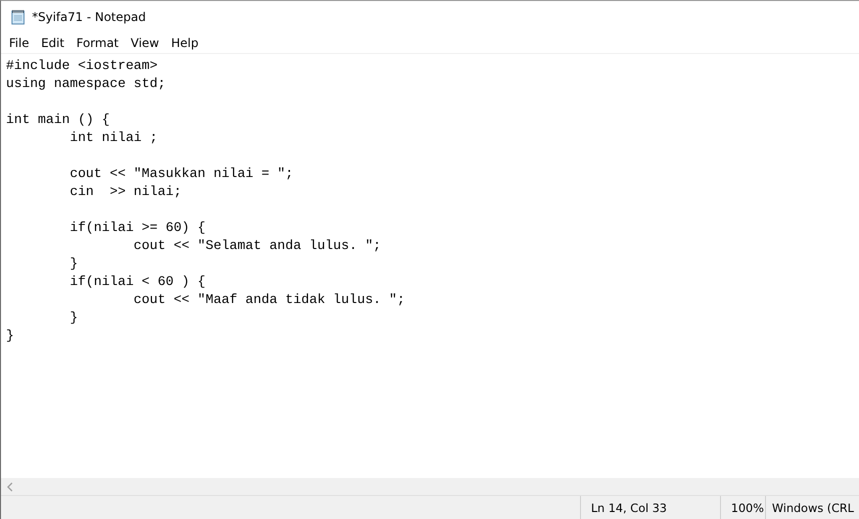 The image size is (859, 519). I want to click on notepad-icon, so click(18, 17).